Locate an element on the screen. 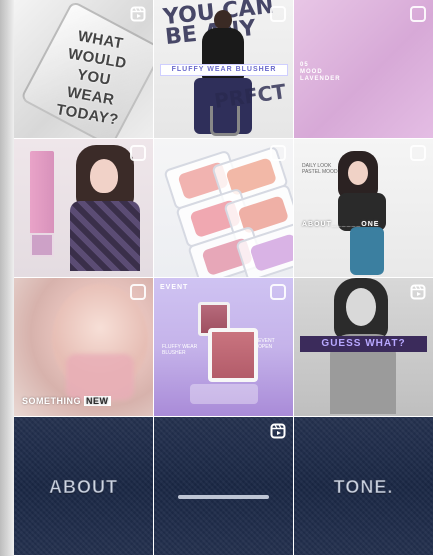  post-tile-8: EVENT FLUFFY WEAR BLUSHER EVENT OPEN is located at coordinates (223, 347).